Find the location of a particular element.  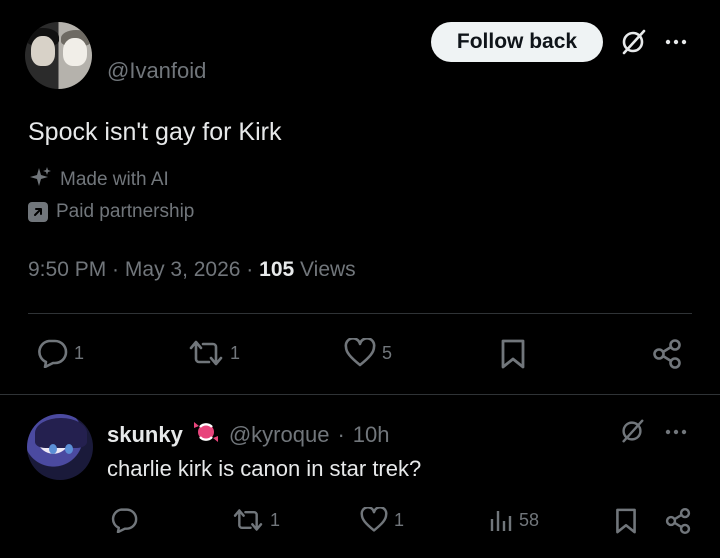

reply-author-avatar is located at coordinates (60, 447).